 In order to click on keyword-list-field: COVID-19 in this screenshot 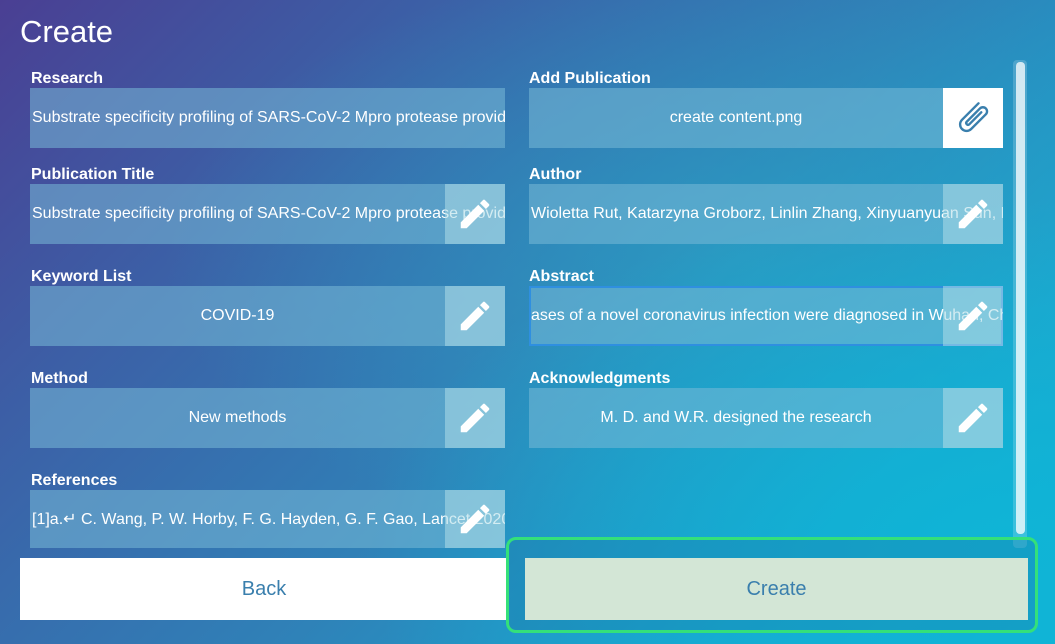, I will do `click(267, 316)`.